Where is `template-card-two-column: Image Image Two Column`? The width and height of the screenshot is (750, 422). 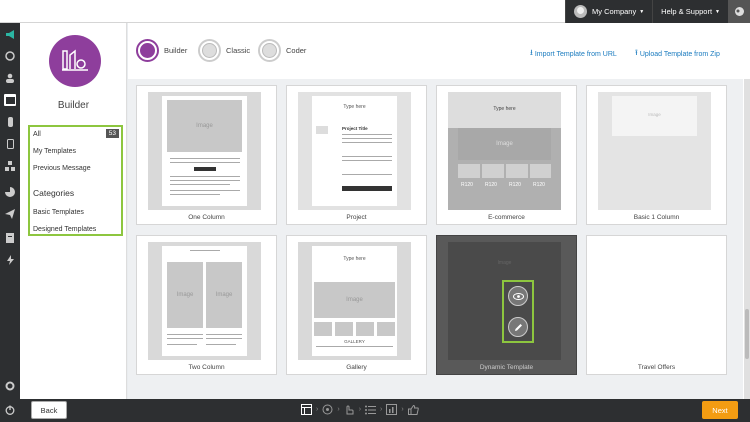
template-card-two-column: Image Image Two Column is located at coordinates (206, 305).